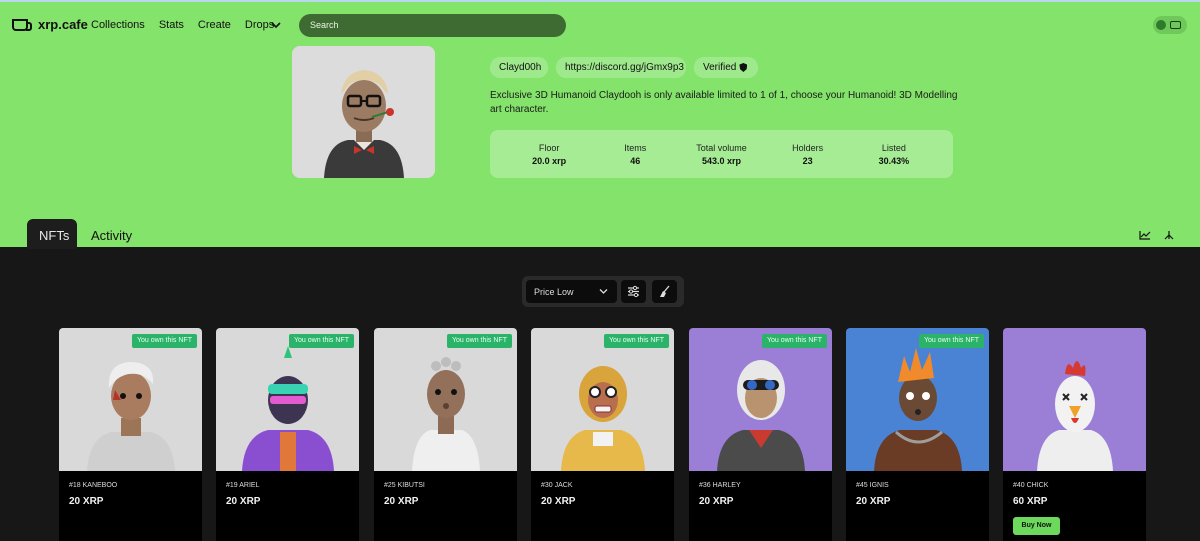  I want to click on discord-link: https://discord.gg/jGmx9p3, so click(621, 67).